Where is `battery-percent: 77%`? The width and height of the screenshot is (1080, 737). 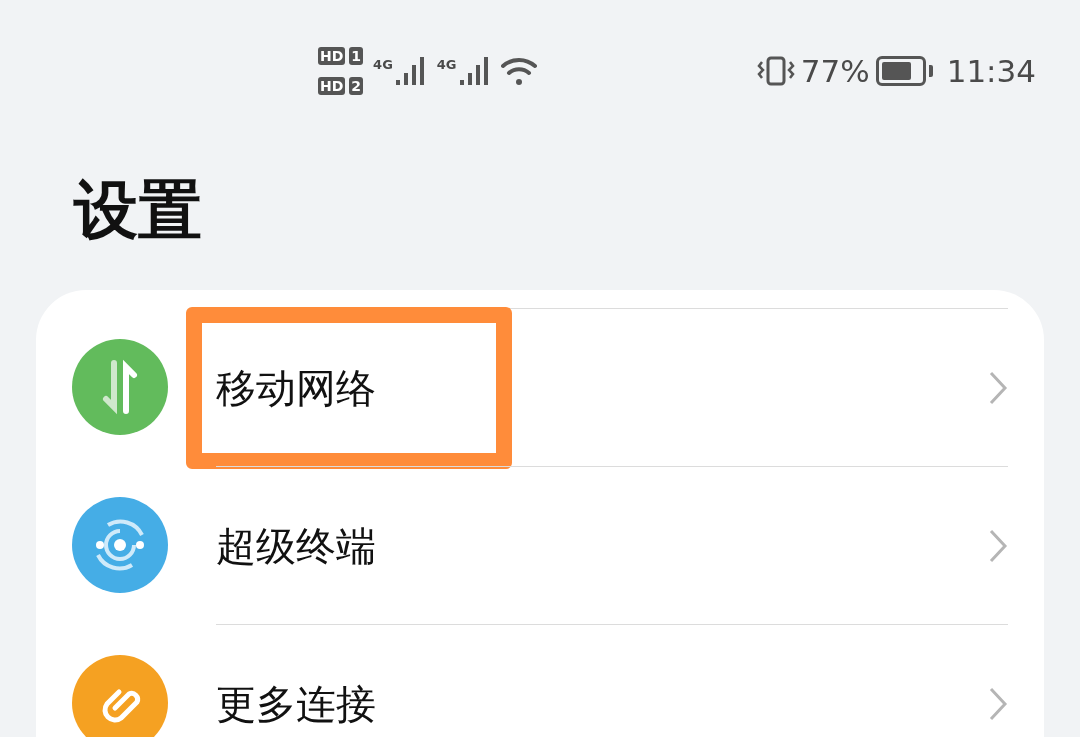
battery-percent: 77% is located at coordinates (835, 71).